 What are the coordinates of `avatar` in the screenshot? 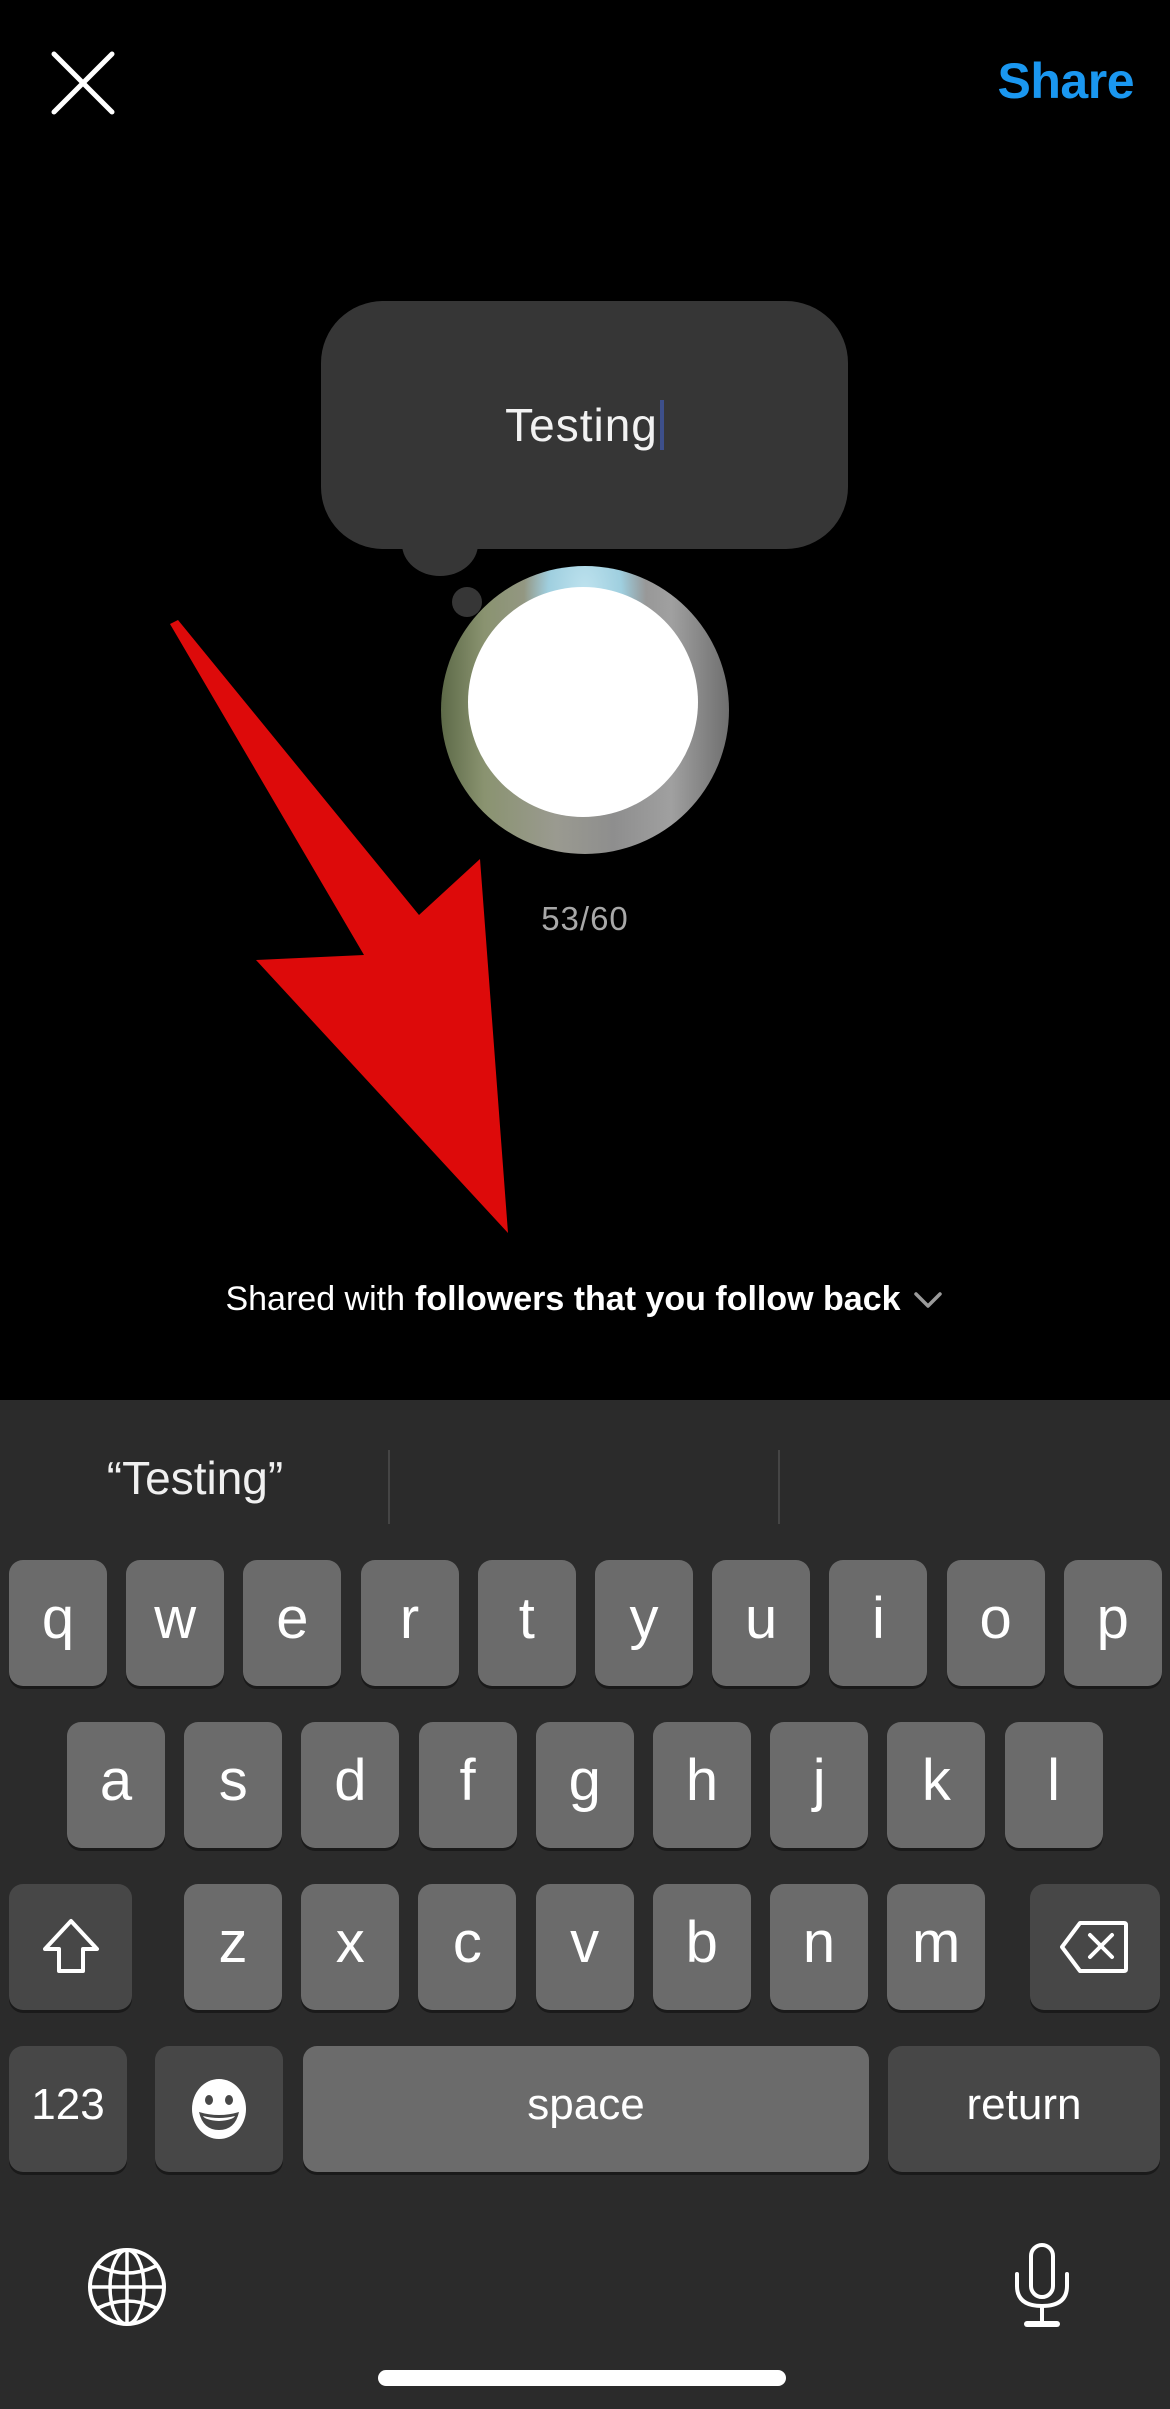 It's located at (585, 710).